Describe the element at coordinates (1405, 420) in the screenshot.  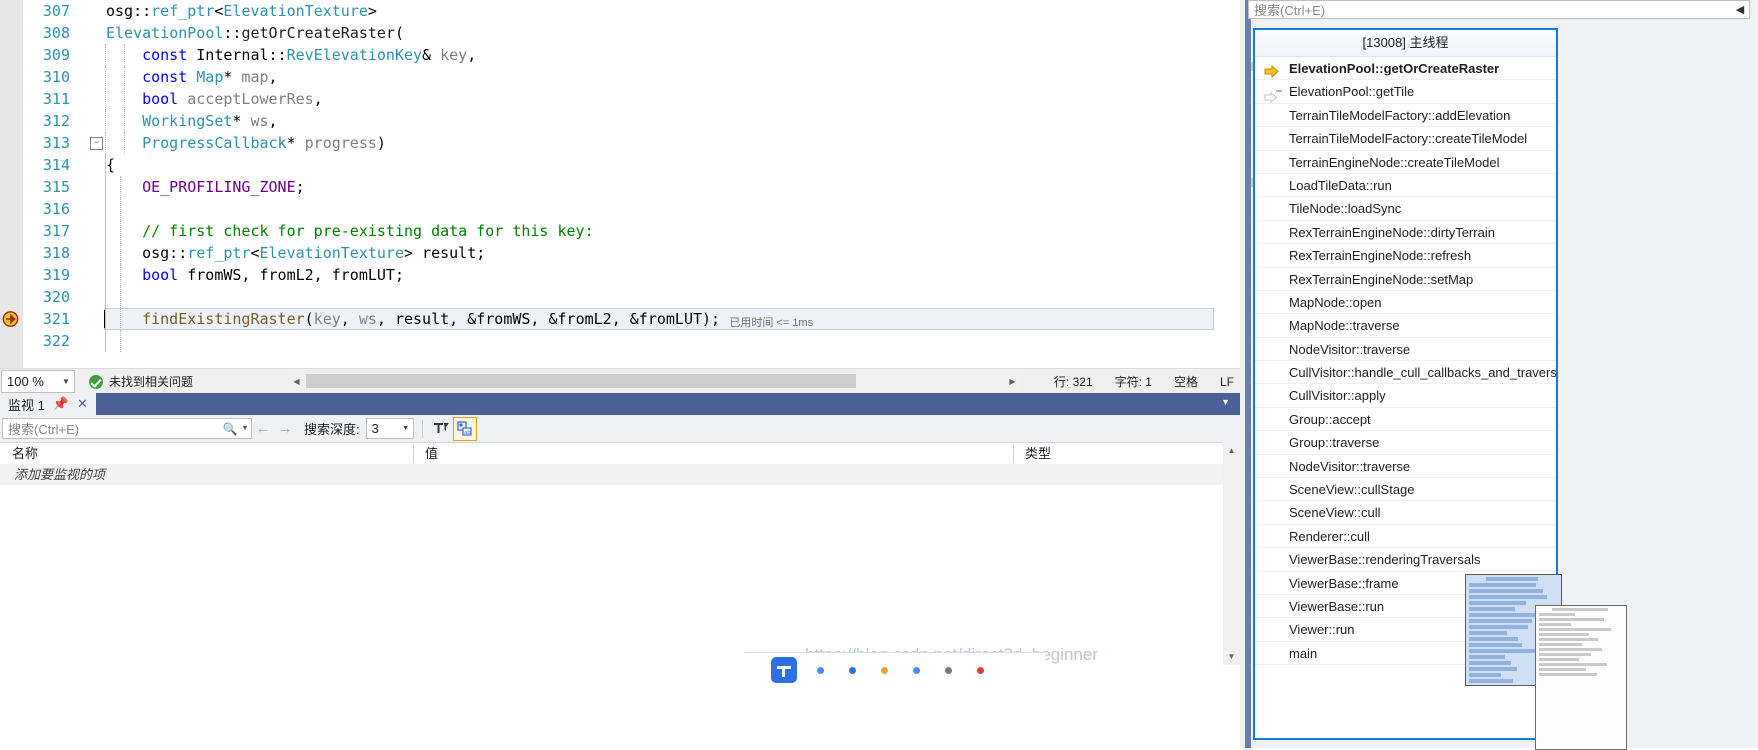
I see `call-stack-frame: Group::accept` at that location.